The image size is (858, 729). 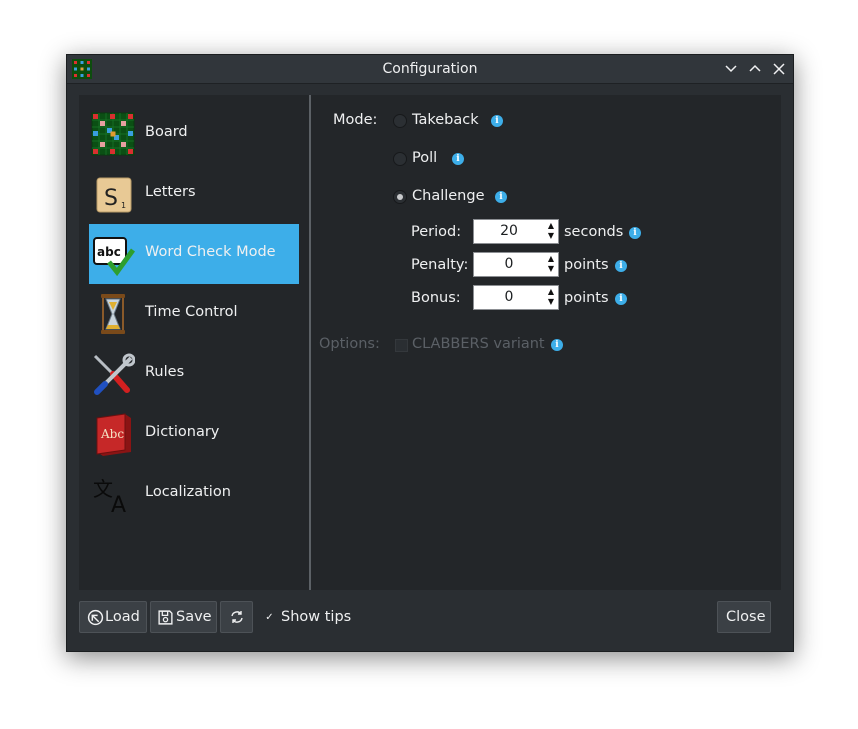 I want to click on period-value: 20, so click(x=509, y=231).